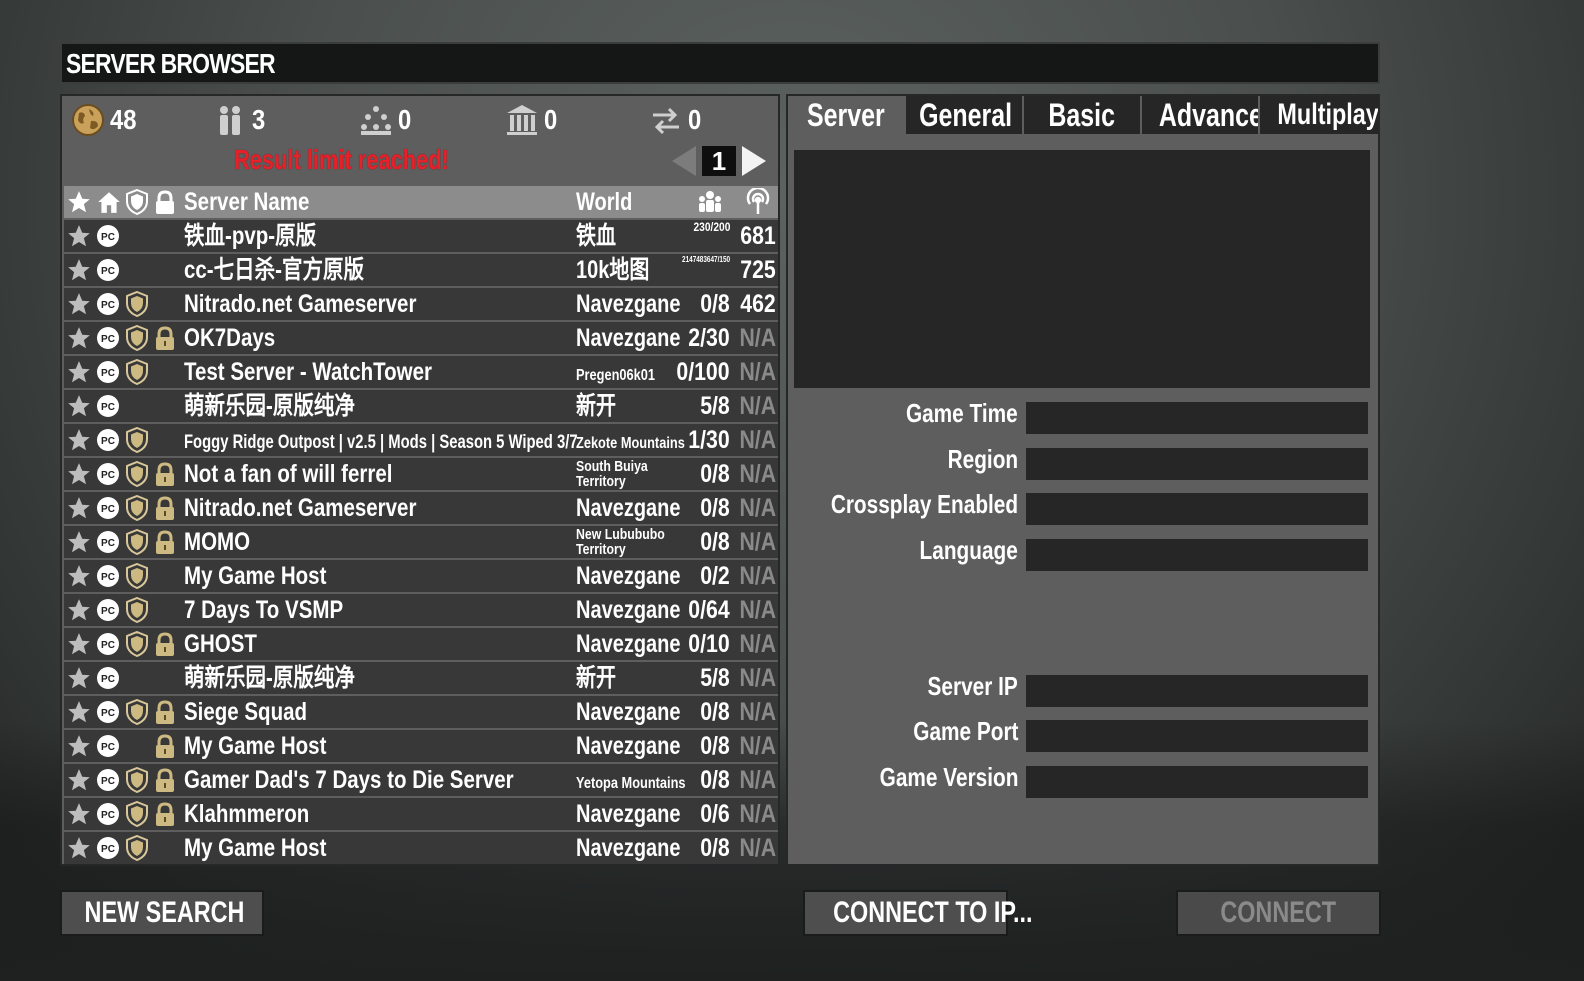 This screenshot has width=1584, height=981. I want to click on table-row: PC My Game Host Navezgane 0/2 N/A, so click(421, 576).